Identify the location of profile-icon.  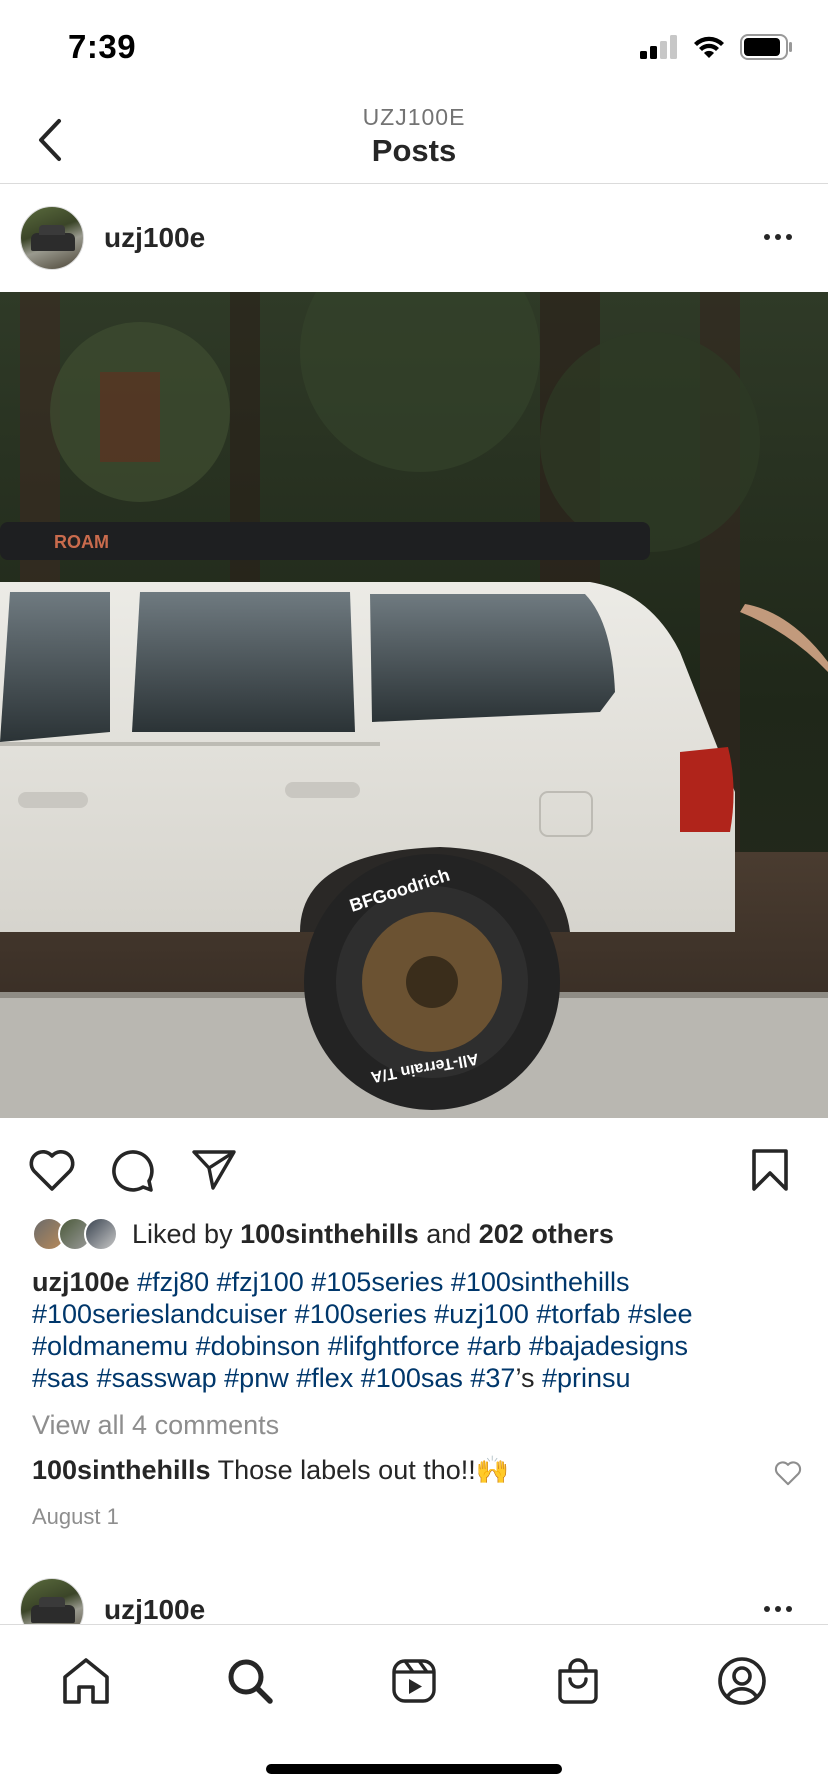
(742, 1681).